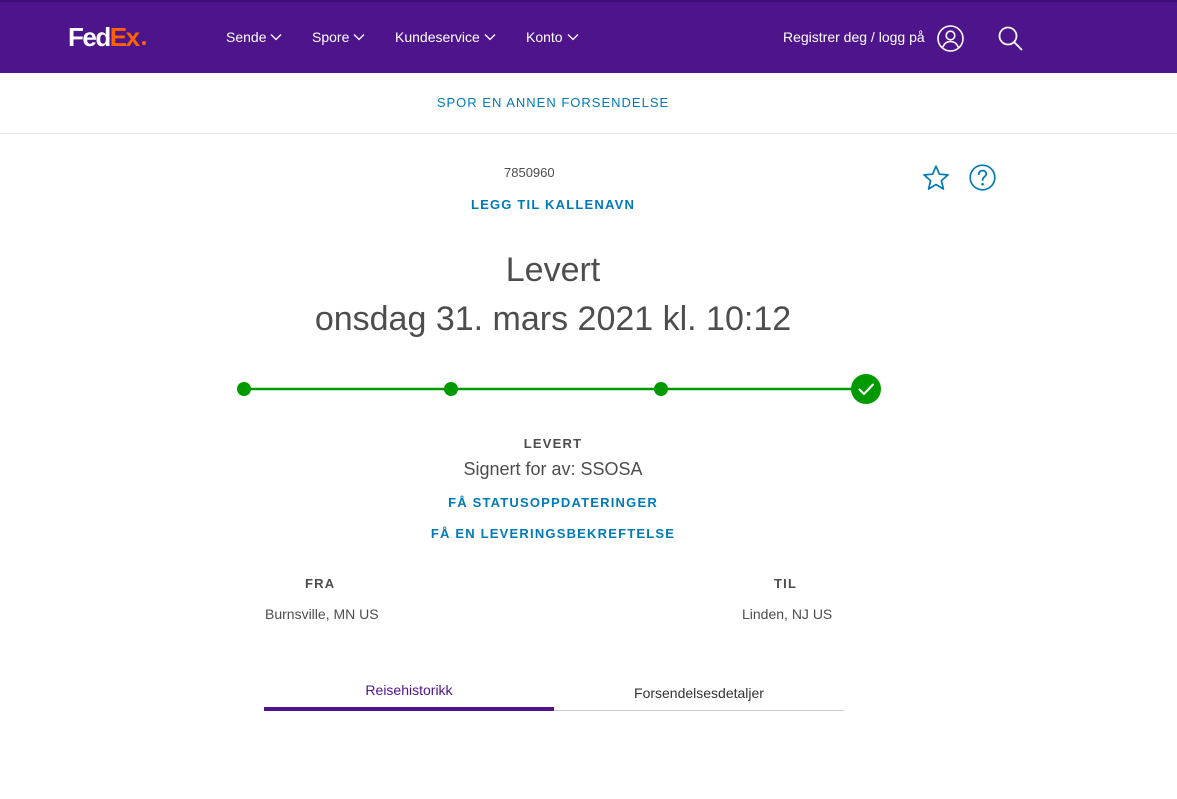  I want to click on nav-item-kundeservice: Kundeservice, so click(445, 37).